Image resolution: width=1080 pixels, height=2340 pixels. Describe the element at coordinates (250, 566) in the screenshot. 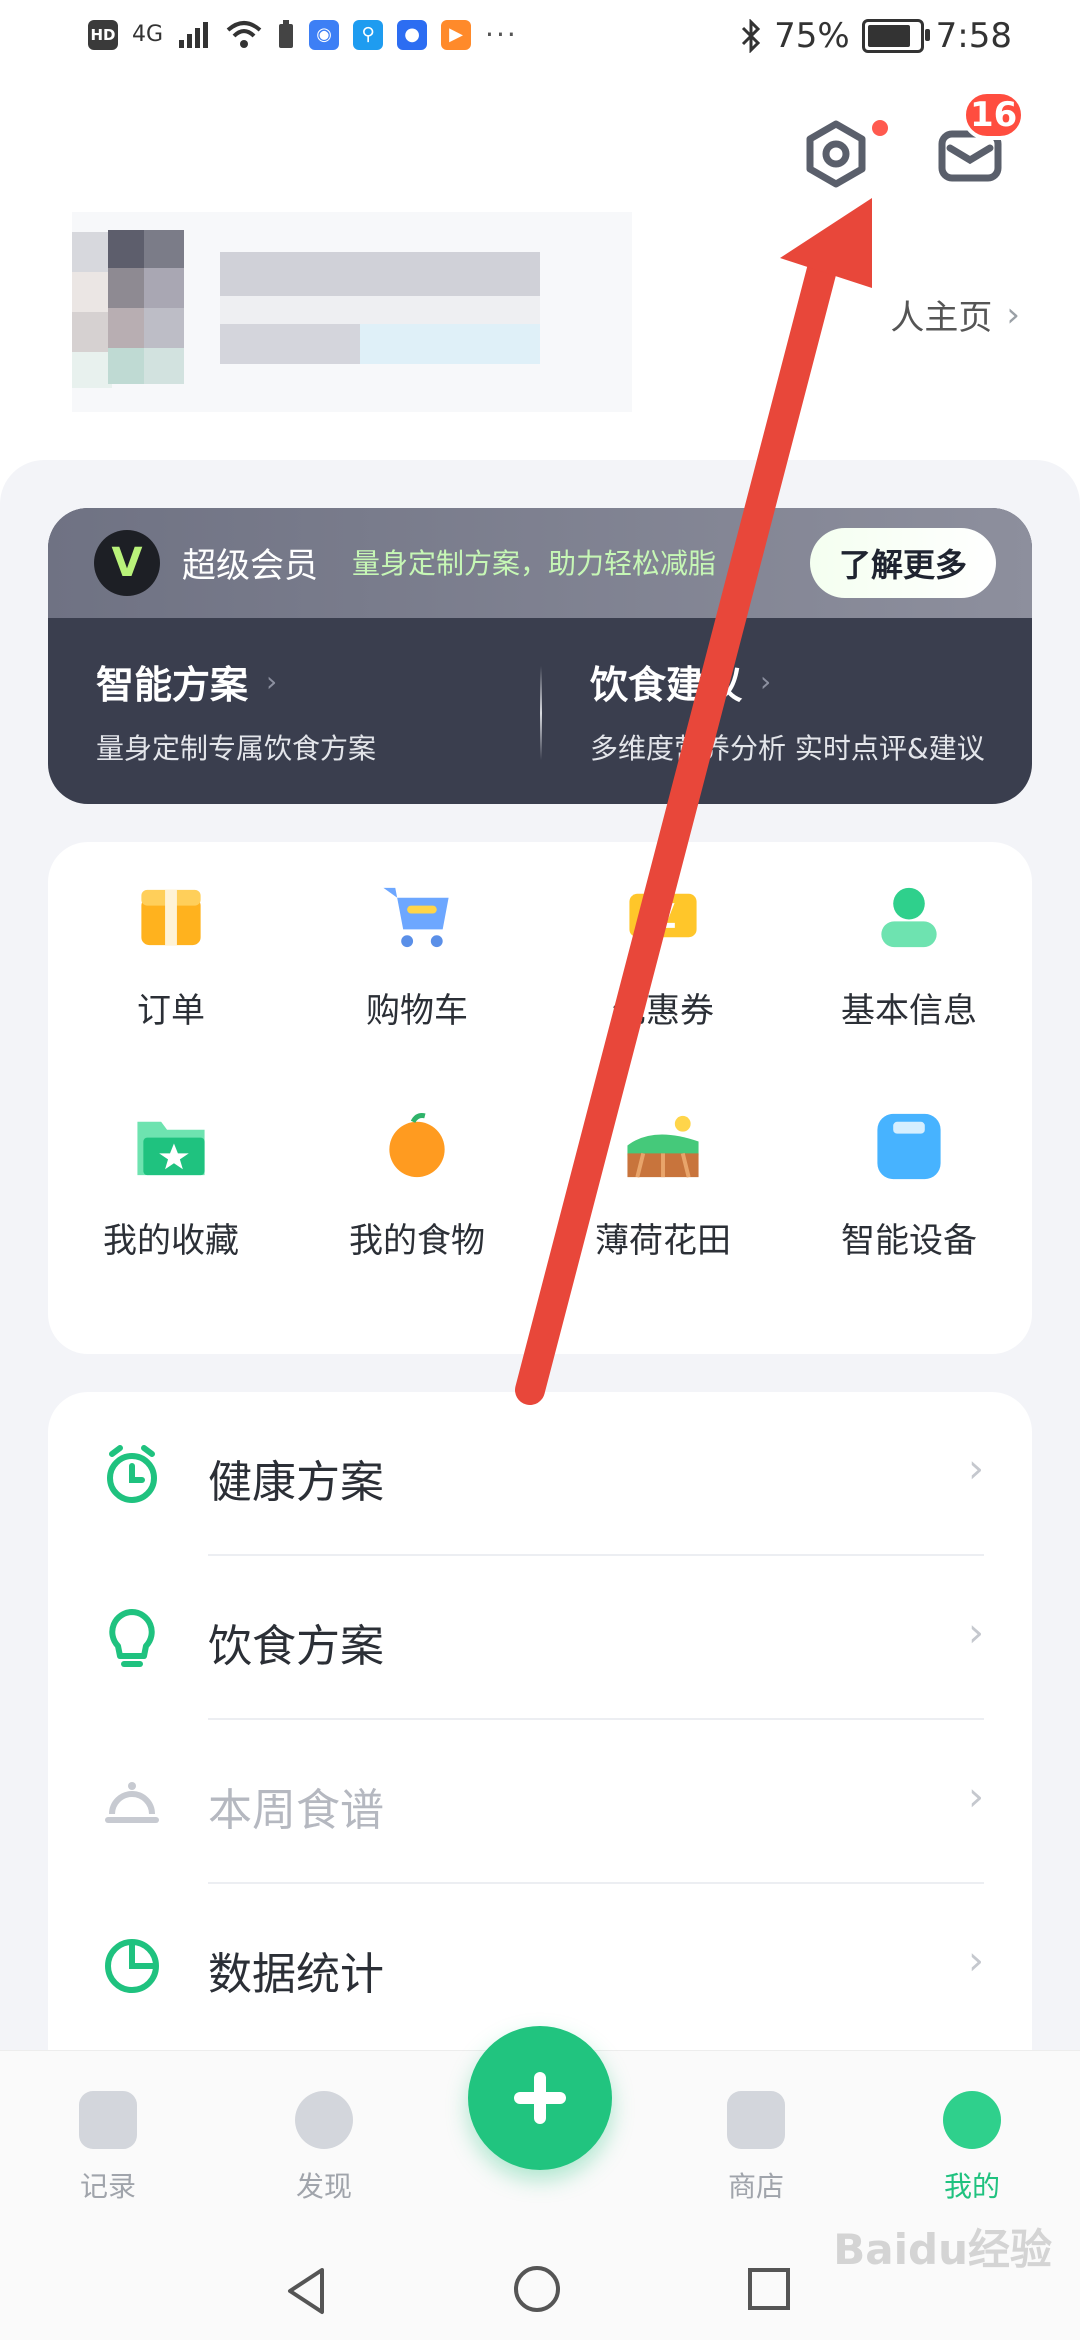

I see `vip-title: 超级会员` at that location.